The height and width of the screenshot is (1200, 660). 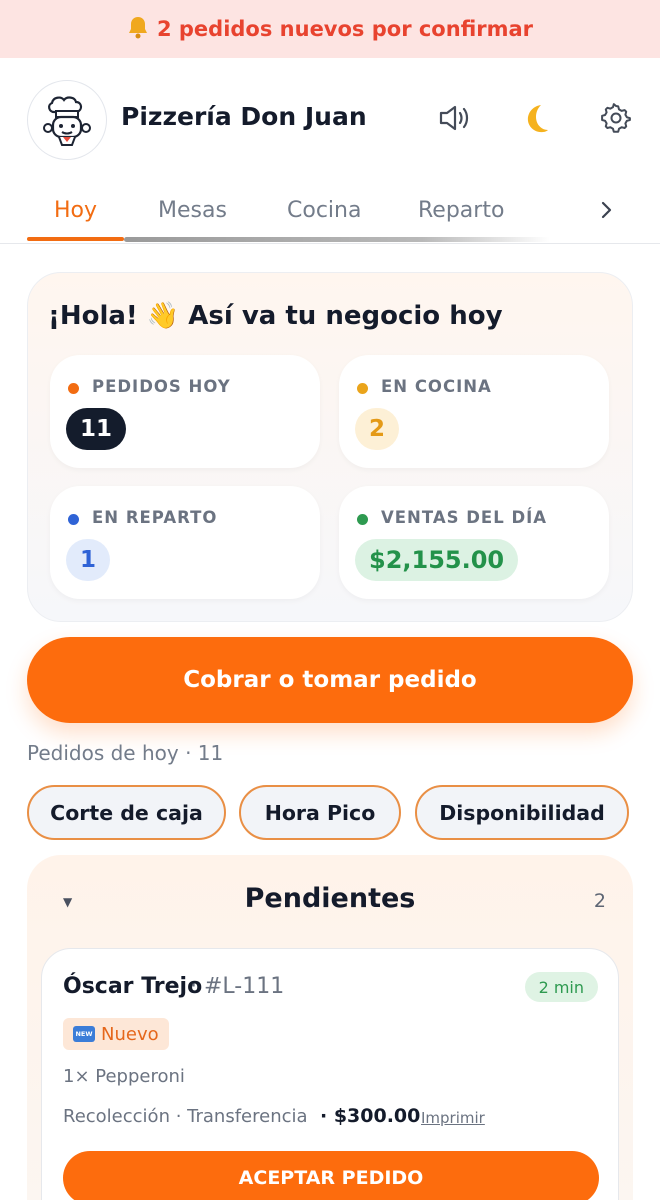 I want to click on print-link: Imprimir, so click(x=453, y=1118).